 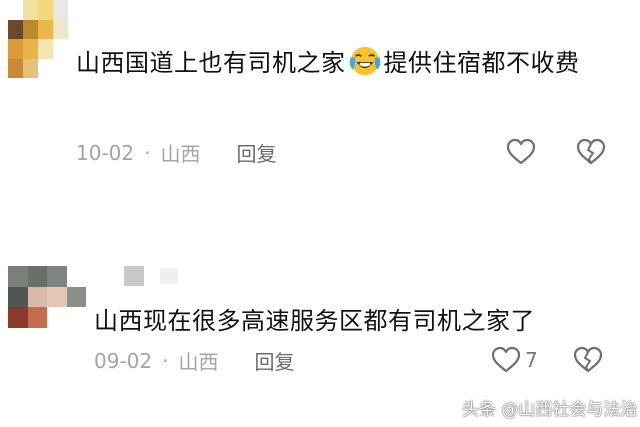 I want to click on like-button, so click(x=521, y=152).